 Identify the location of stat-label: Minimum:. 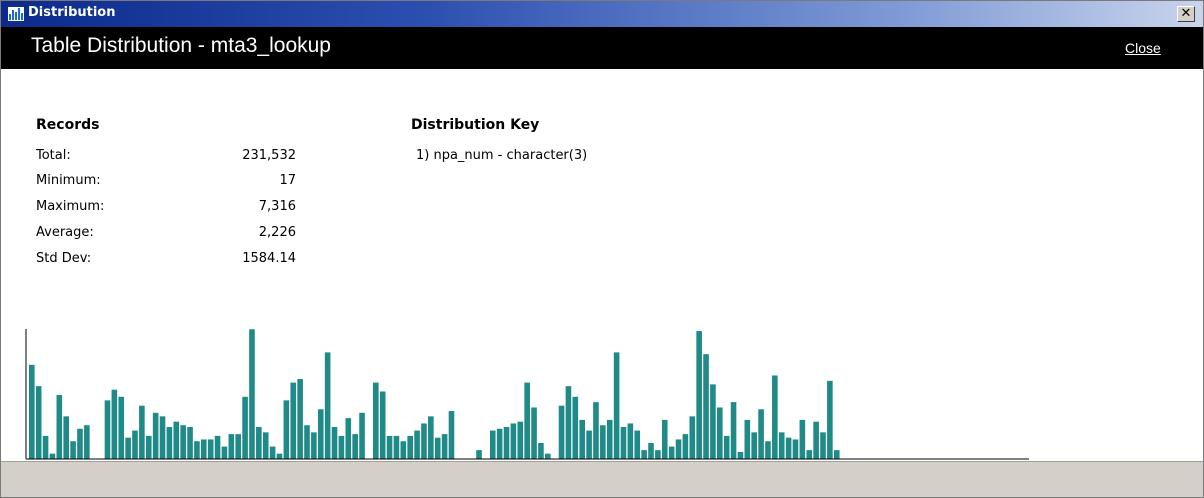
(68, 180).